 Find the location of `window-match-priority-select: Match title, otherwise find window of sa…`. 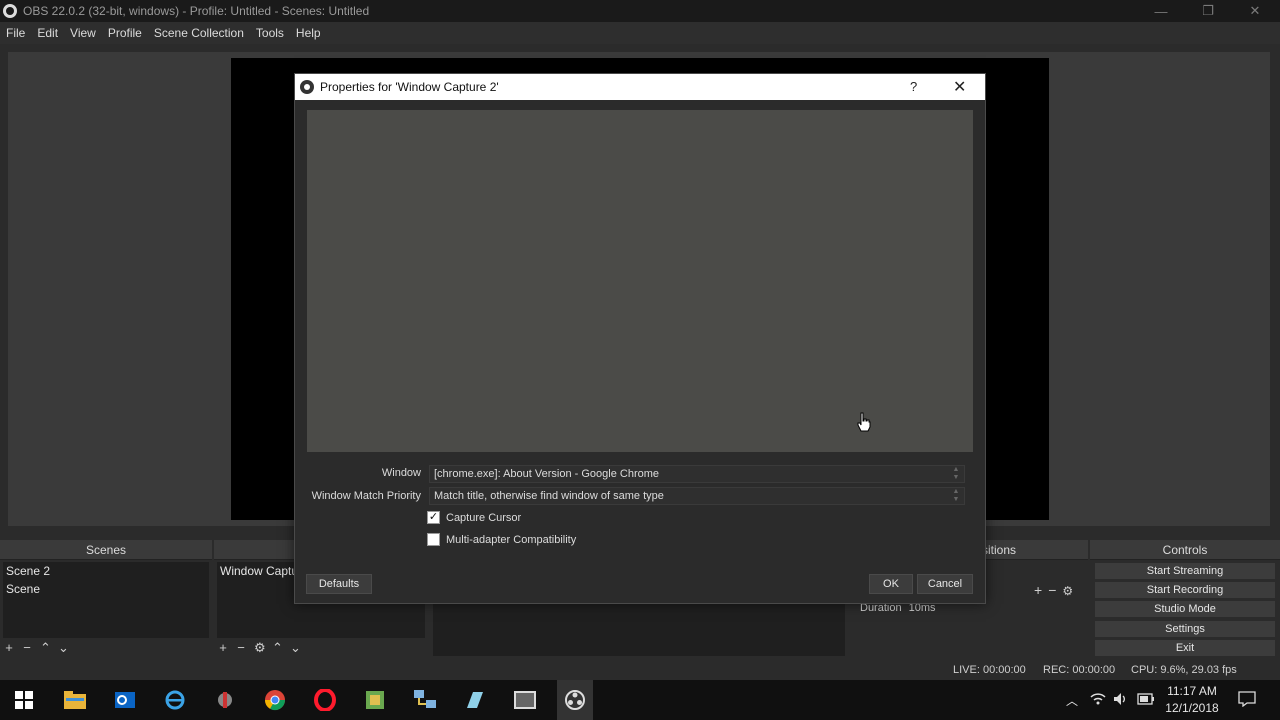

window-match-priority-select: Match title, otherwise find window of sa… is located at coordinates (697, 496).